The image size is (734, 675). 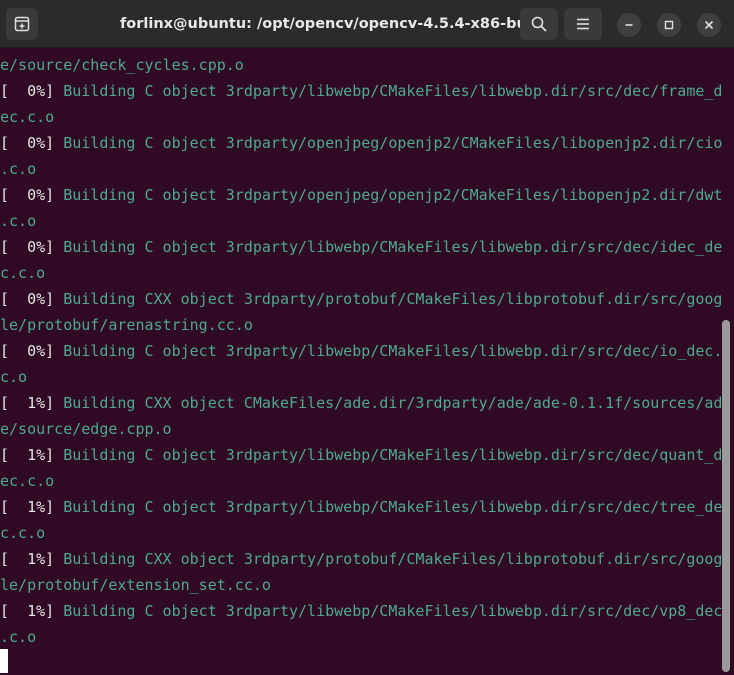 I want to click on scrollbar-thumb, so click(x=726, y=496).